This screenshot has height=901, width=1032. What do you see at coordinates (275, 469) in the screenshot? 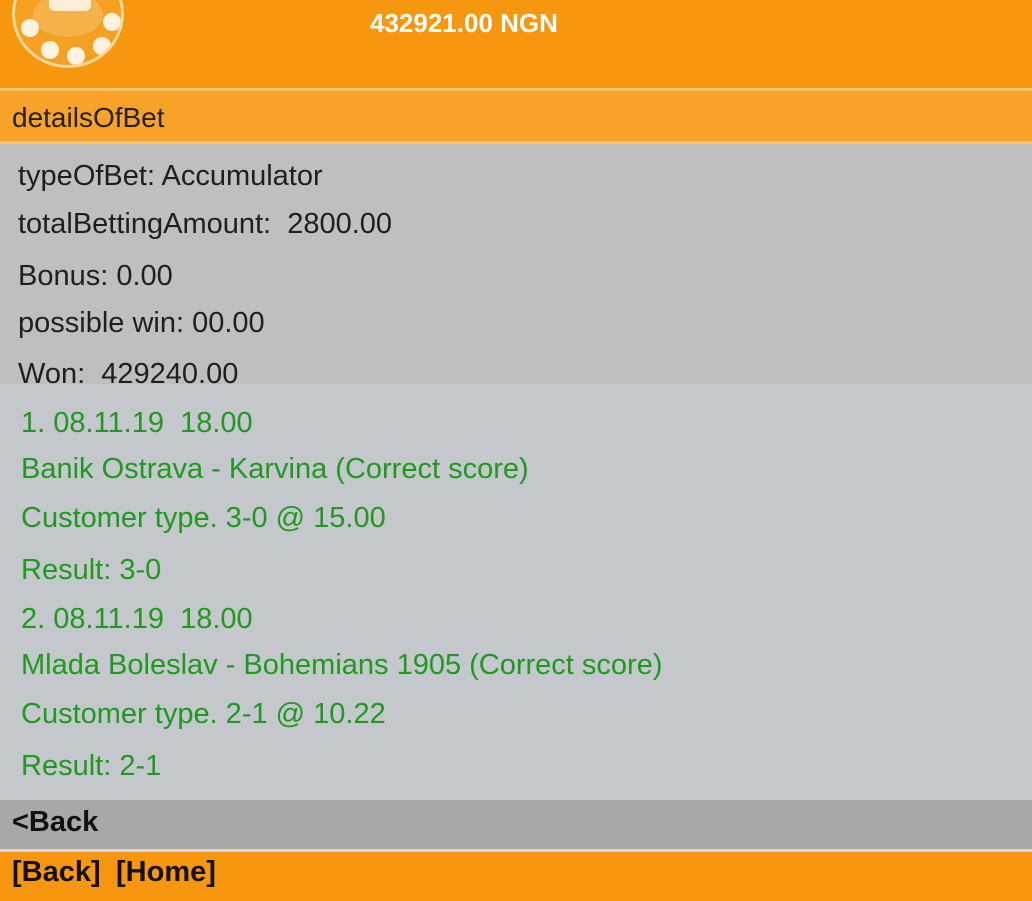
I see `event-match: Banik Ostrava - Karvina (Correct score)` at bounding box center [275, 469].